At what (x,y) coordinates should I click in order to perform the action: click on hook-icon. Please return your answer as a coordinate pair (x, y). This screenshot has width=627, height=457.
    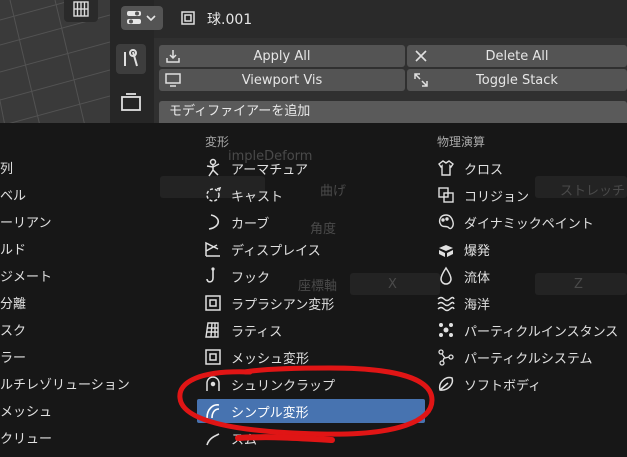
    Looking at the image, I should click on (210, 275).